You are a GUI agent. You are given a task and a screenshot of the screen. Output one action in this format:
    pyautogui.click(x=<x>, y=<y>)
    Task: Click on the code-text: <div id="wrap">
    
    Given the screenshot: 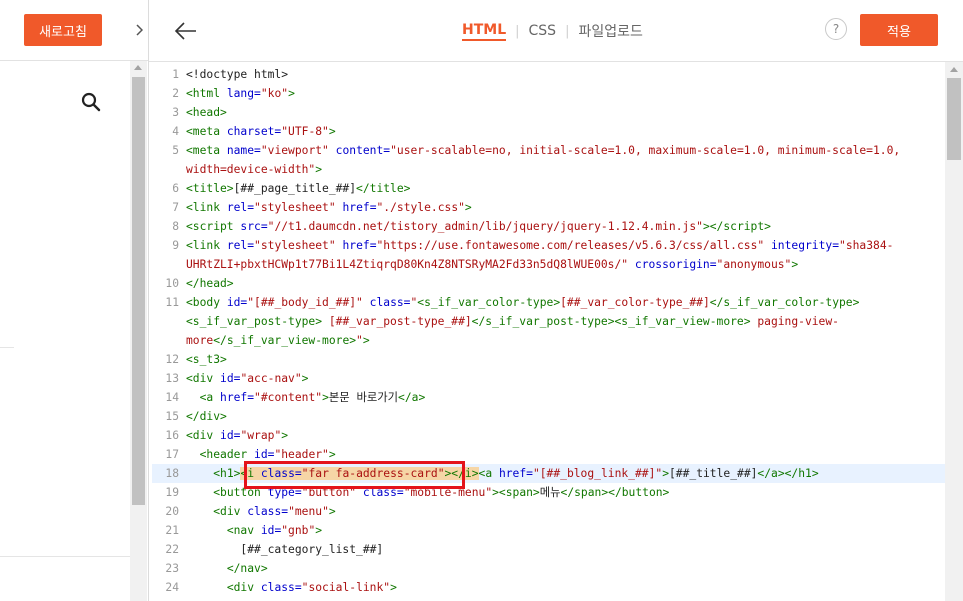 What is the action you would take?
    pyautogui.click(x=237, y=435)
    